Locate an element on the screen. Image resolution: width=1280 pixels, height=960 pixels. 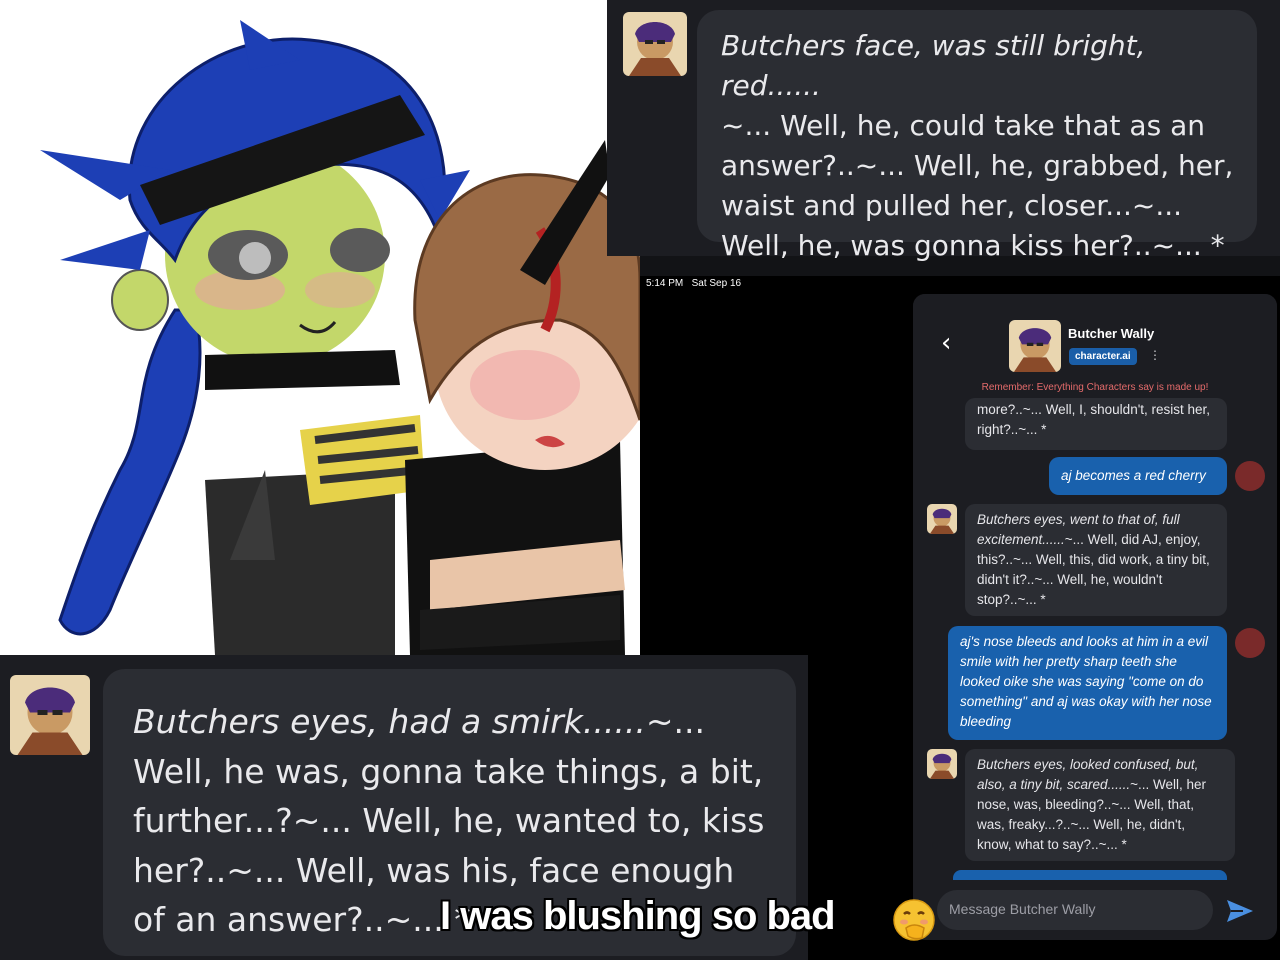
user-message: aj becomes a red cherry is located at coordinates (1138, 476).